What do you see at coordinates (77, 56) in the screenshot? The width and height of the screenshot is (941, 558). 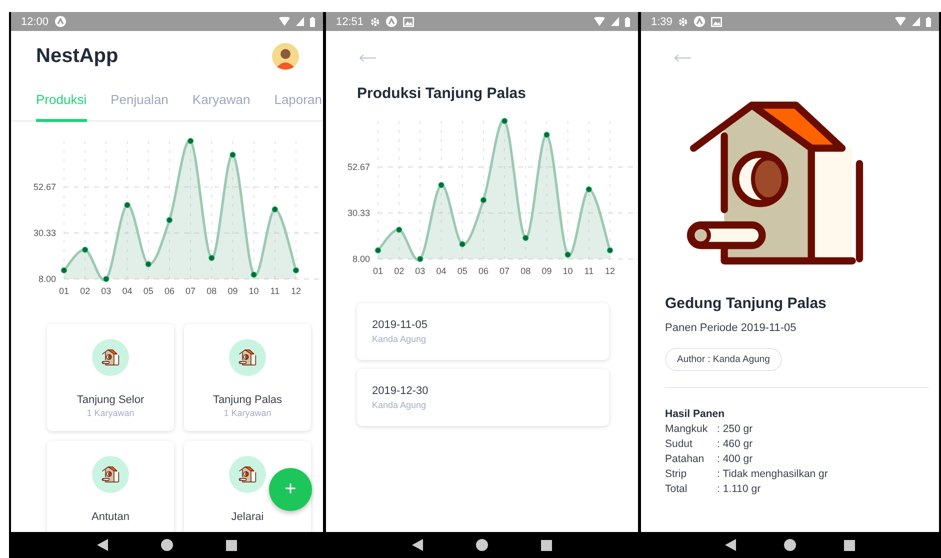 I see `app-title: NestApp` at bounding box center [77, 56].